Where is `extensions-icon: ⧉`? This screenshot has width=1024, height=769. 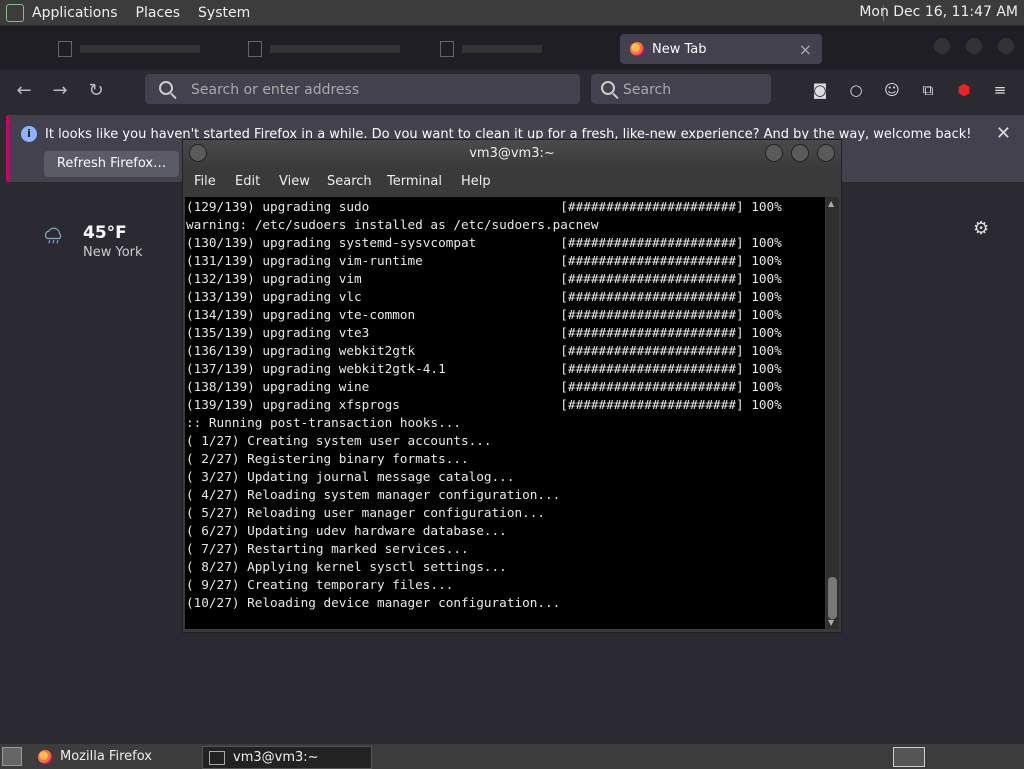 extensions-icon: ⧉ is located at coordinates (928, 90).